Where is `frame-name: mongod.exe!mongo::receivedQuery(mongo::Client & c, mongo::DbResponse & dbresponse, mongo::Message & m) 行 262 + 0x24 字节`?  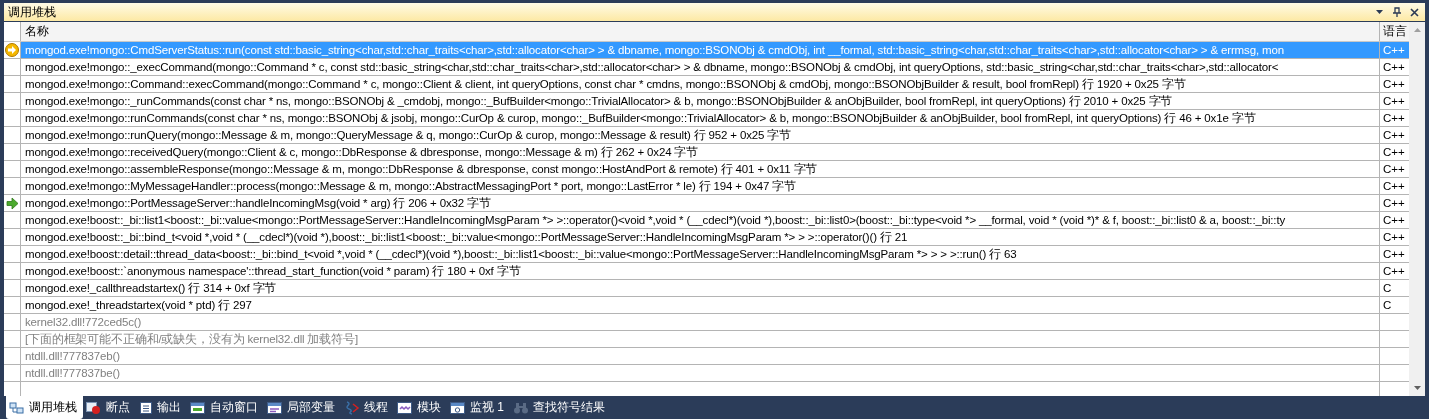
frame-name: mongod.exe!mongo::receivedQuery(mongo::Client & c, mongo::DbResponse & dbresponse, mongo::Message & m) 行 262 + 0x24 字节 is located at coordinates (700, 152).